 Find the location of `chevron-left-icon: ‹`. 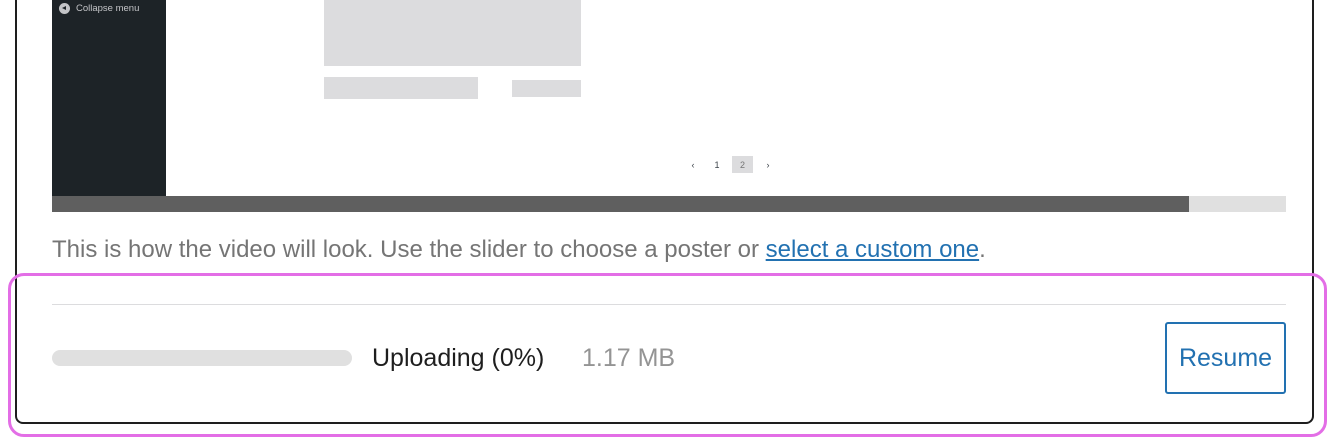

chevron-left-icon: ‹ is located at coordinates (693, 164).